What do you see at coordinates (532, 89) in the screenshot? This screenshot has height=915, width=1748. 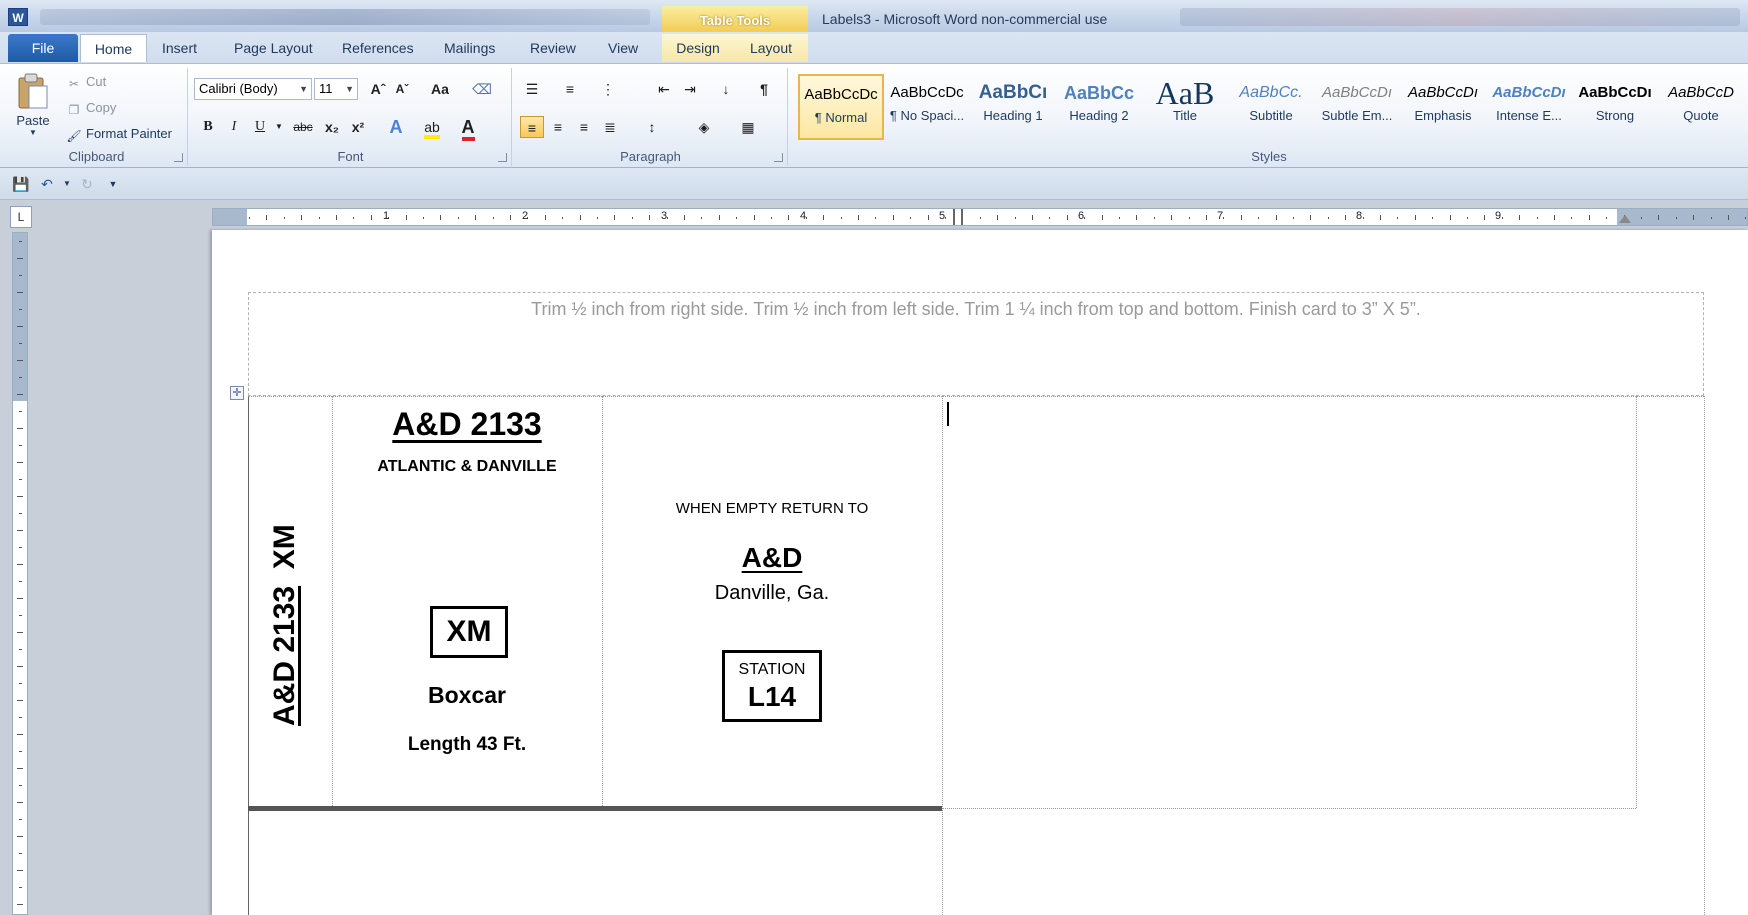 I see `bullets-icon: ☰` at bounding box center [532, 89].